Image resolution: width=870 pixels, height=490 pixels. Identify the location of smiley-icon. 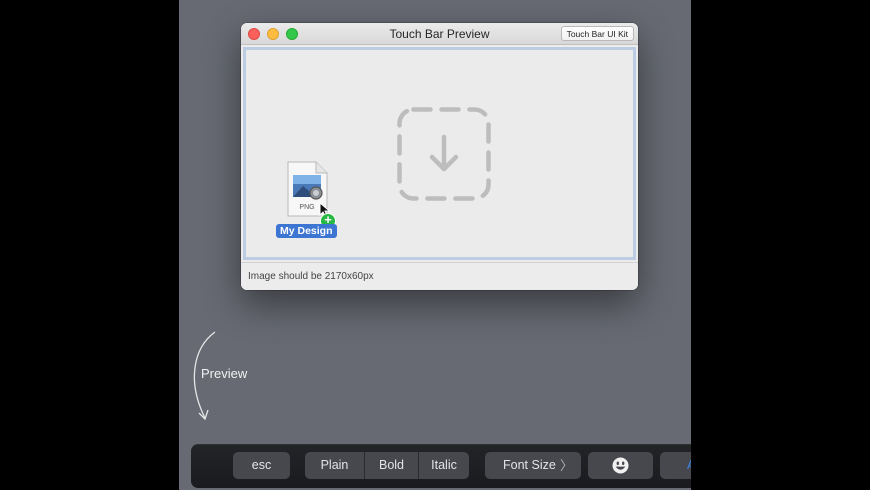
(620, 465).